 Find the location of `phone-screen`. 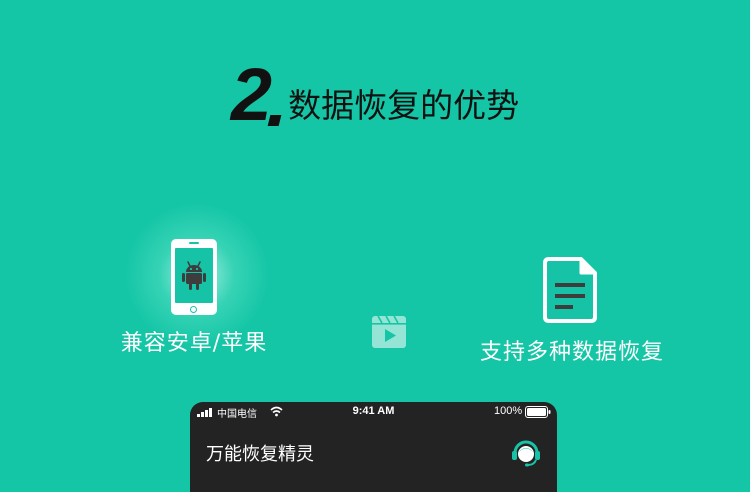

phone-screen is located at coordinates (194, 275).